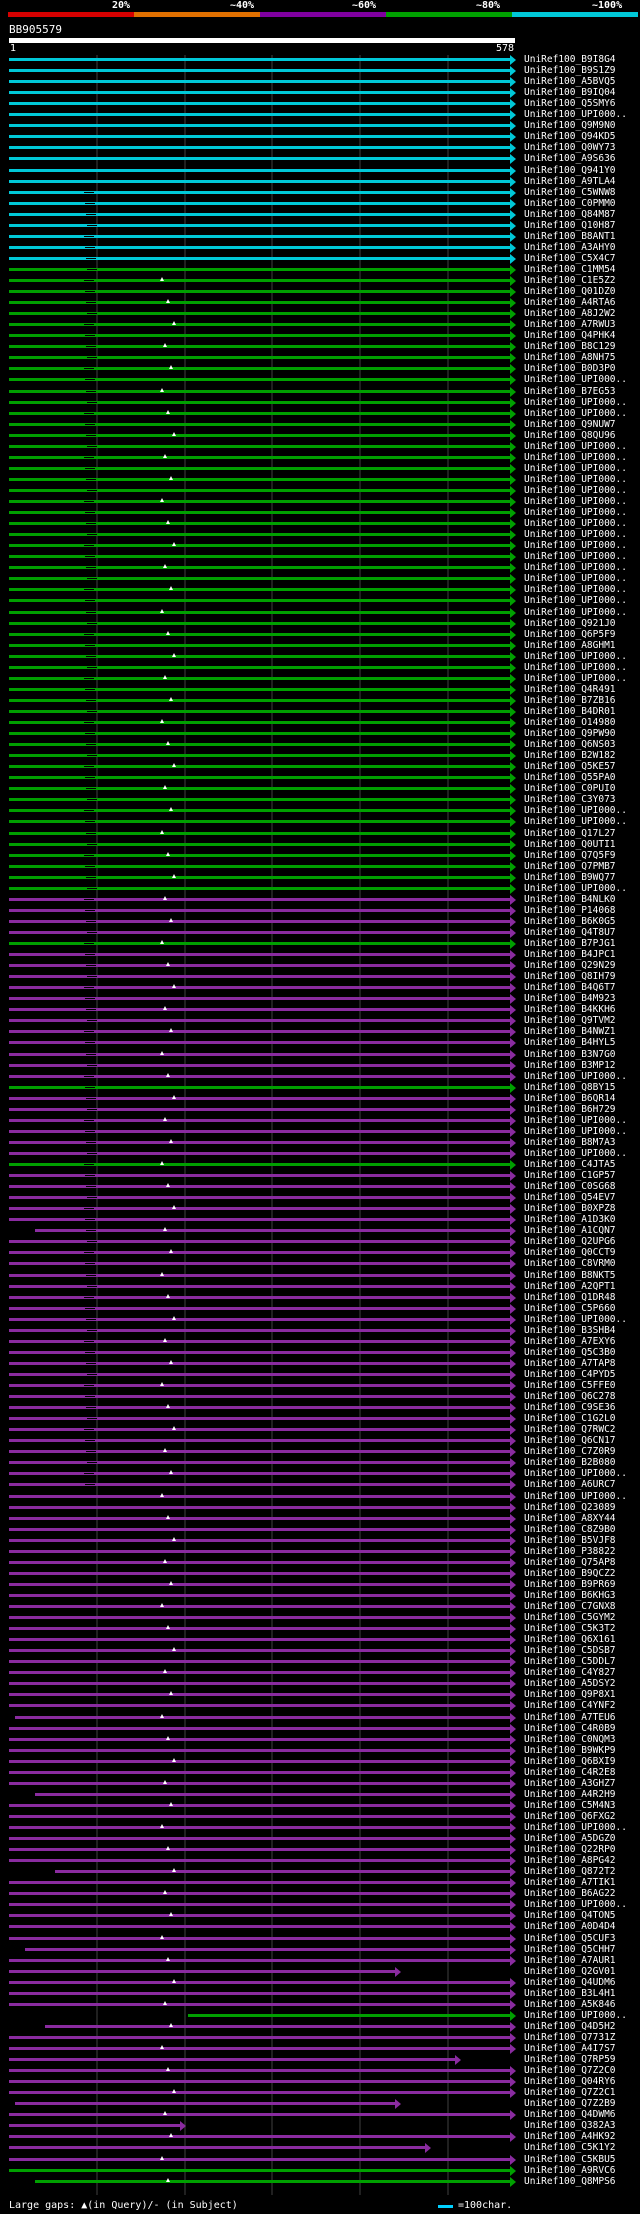  What do you see at coordinates (570, 335) in the screenshot?
I see `hit-label: UniRef100_Q4PHK4` at bounding box center [570, 335].